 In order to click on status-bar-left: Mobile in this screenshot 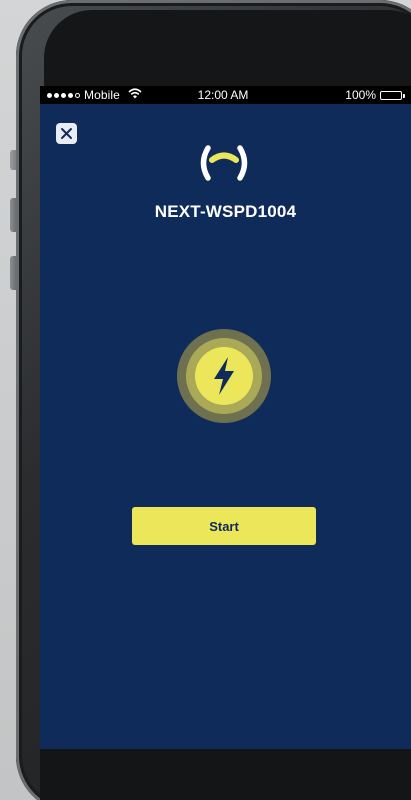, I will do `click(94, 95)`.